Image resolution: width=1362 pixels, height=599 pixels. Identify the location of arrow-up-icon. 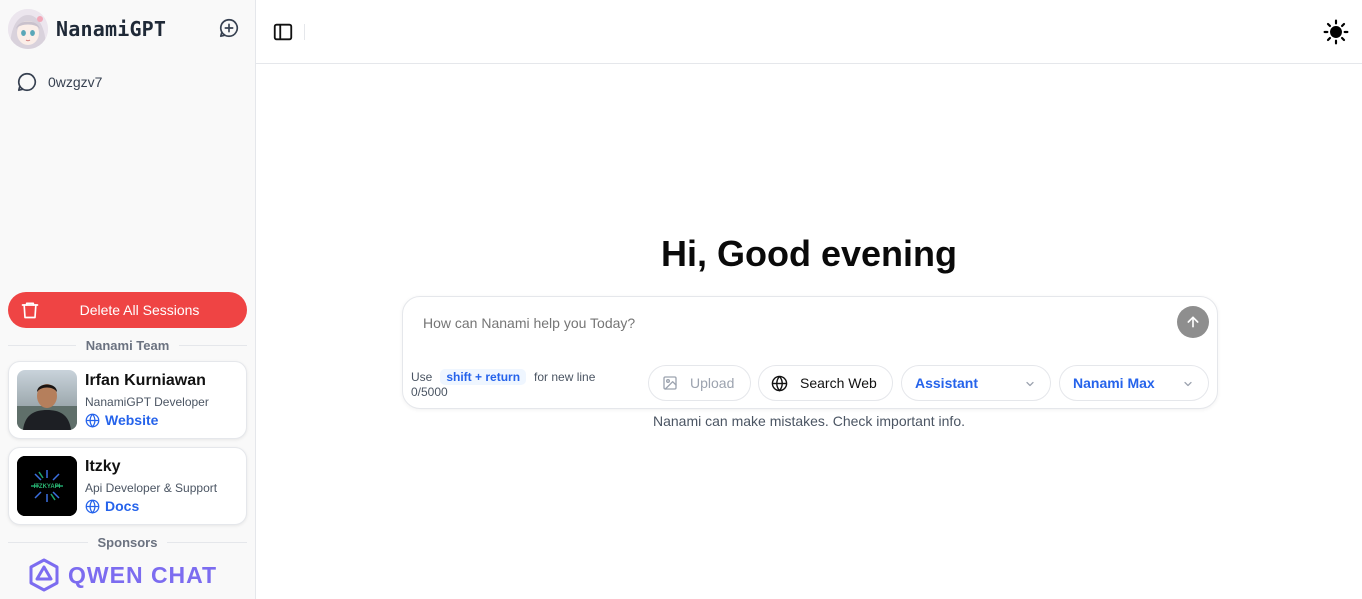
(1193, 322).